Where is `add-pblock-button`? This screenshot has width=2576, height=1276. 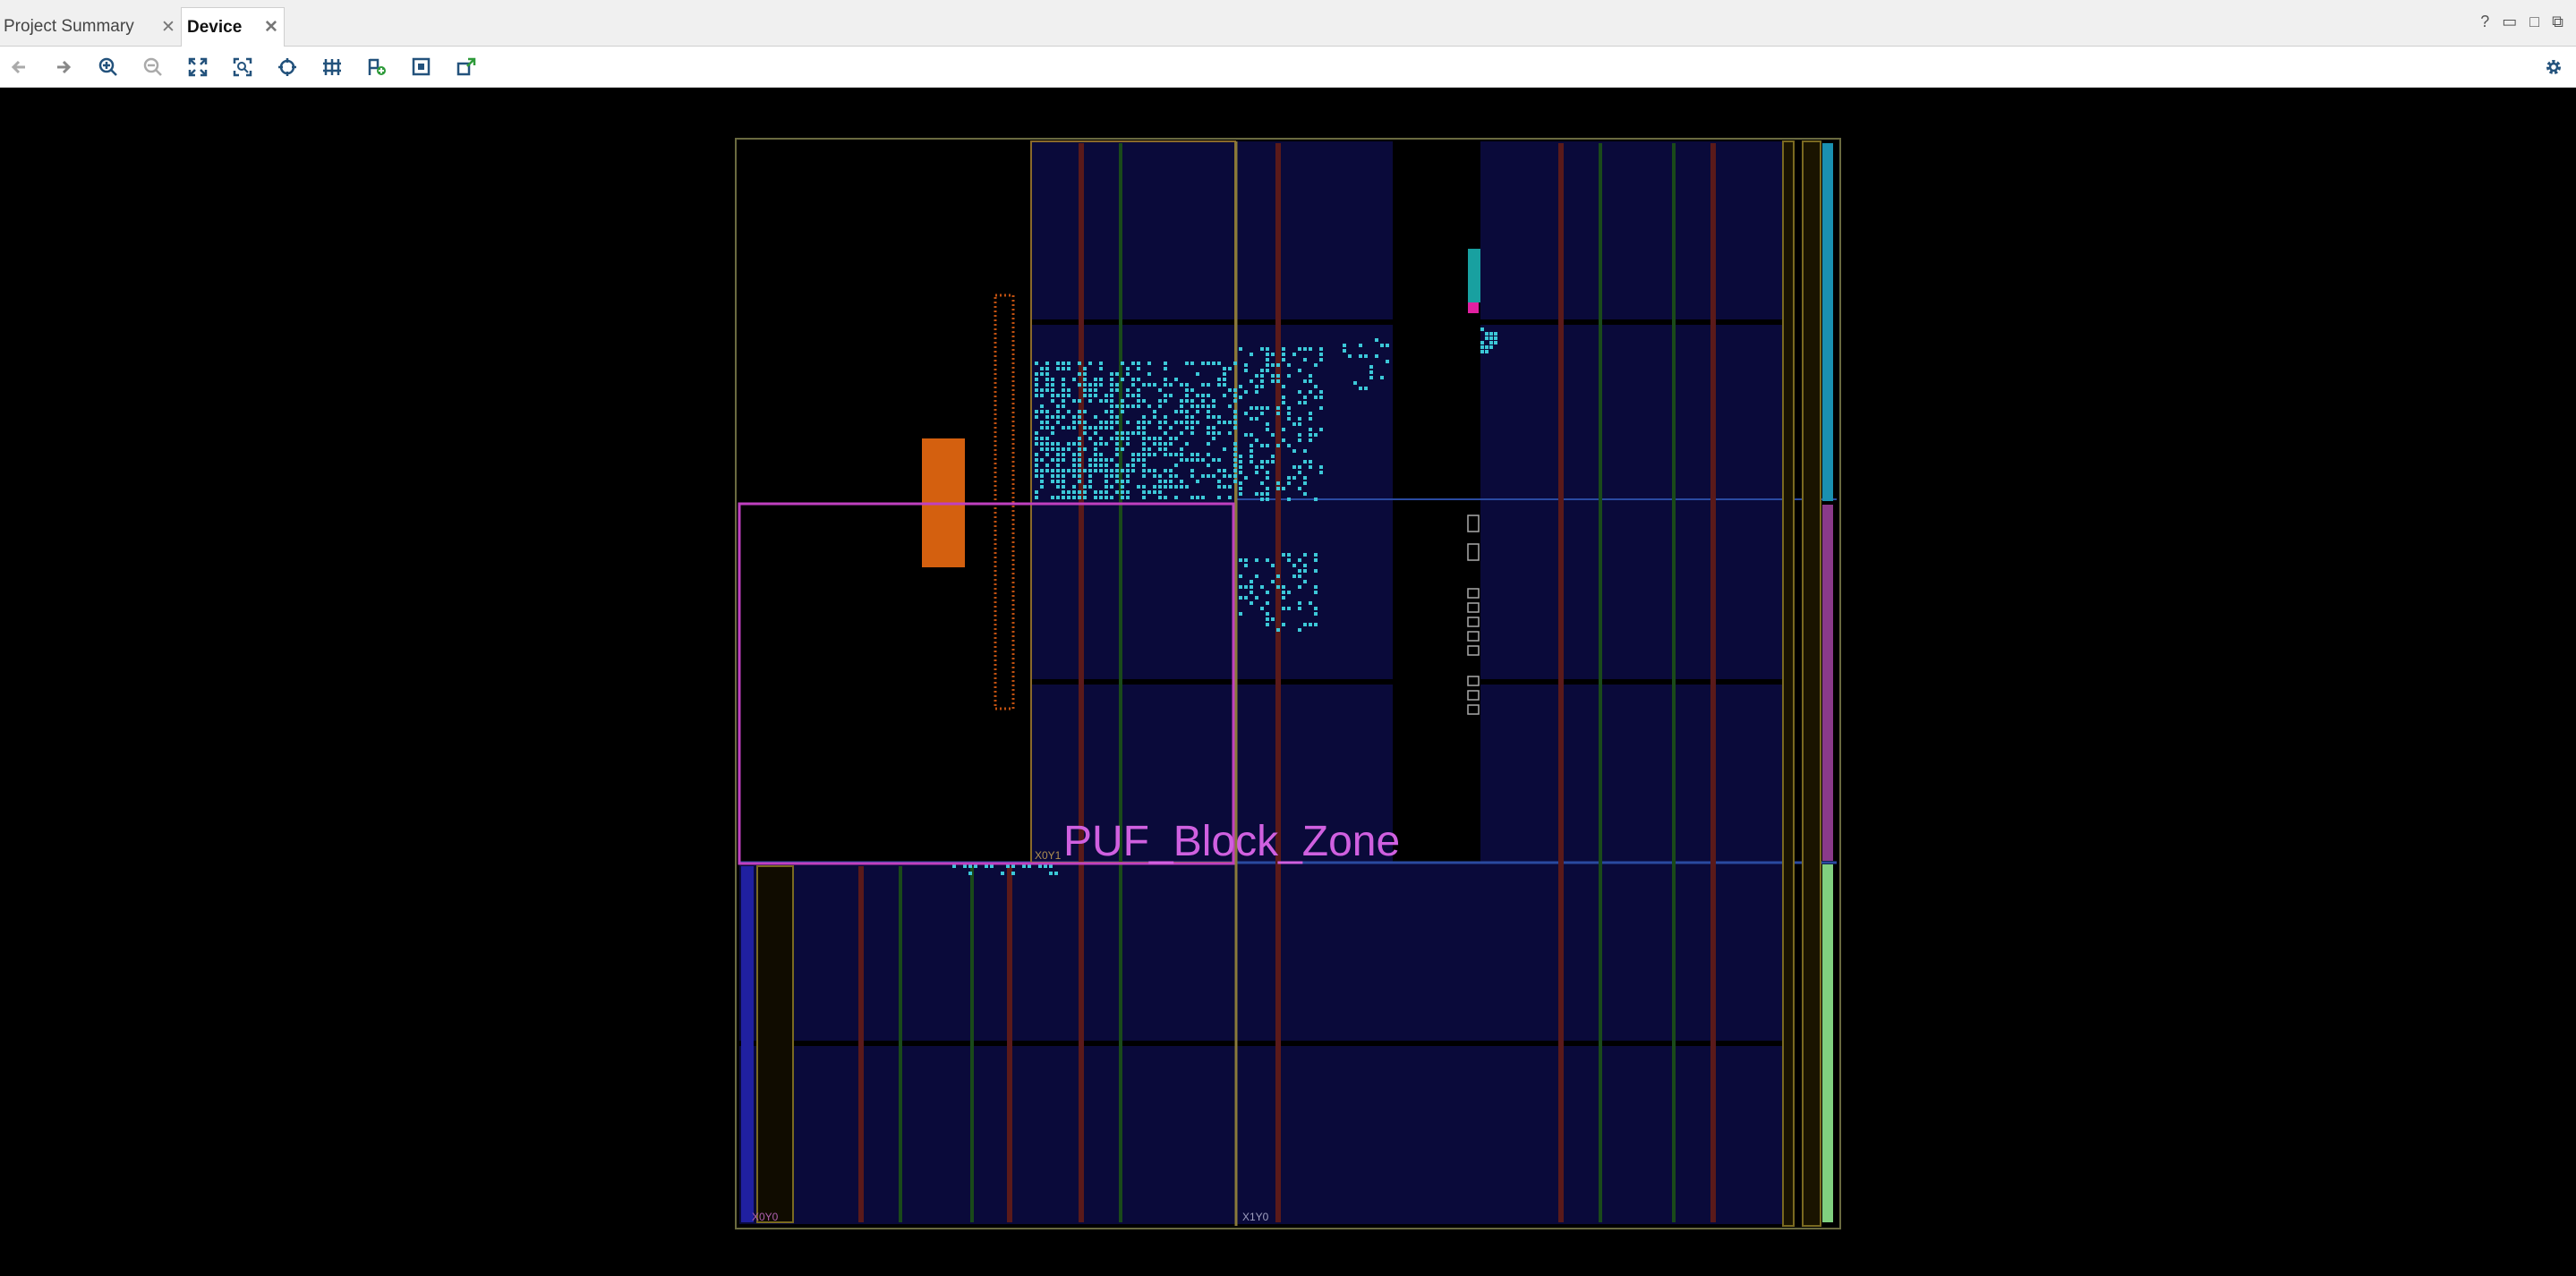
add-pblock-button is located at coordinates (376, 67).